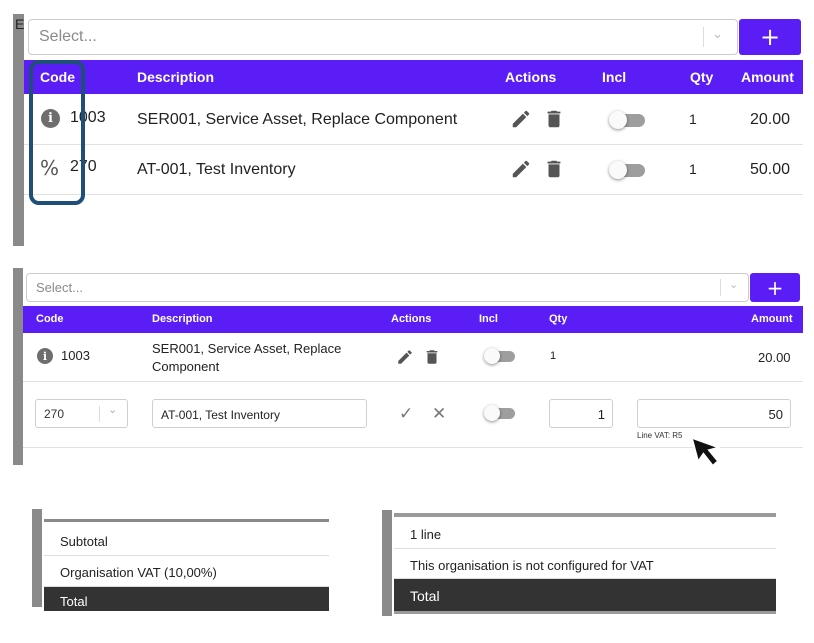  Describe the element at coordinates (186, 539) in the screenshot. I see `subtotal-row: Subtotal` at that location.